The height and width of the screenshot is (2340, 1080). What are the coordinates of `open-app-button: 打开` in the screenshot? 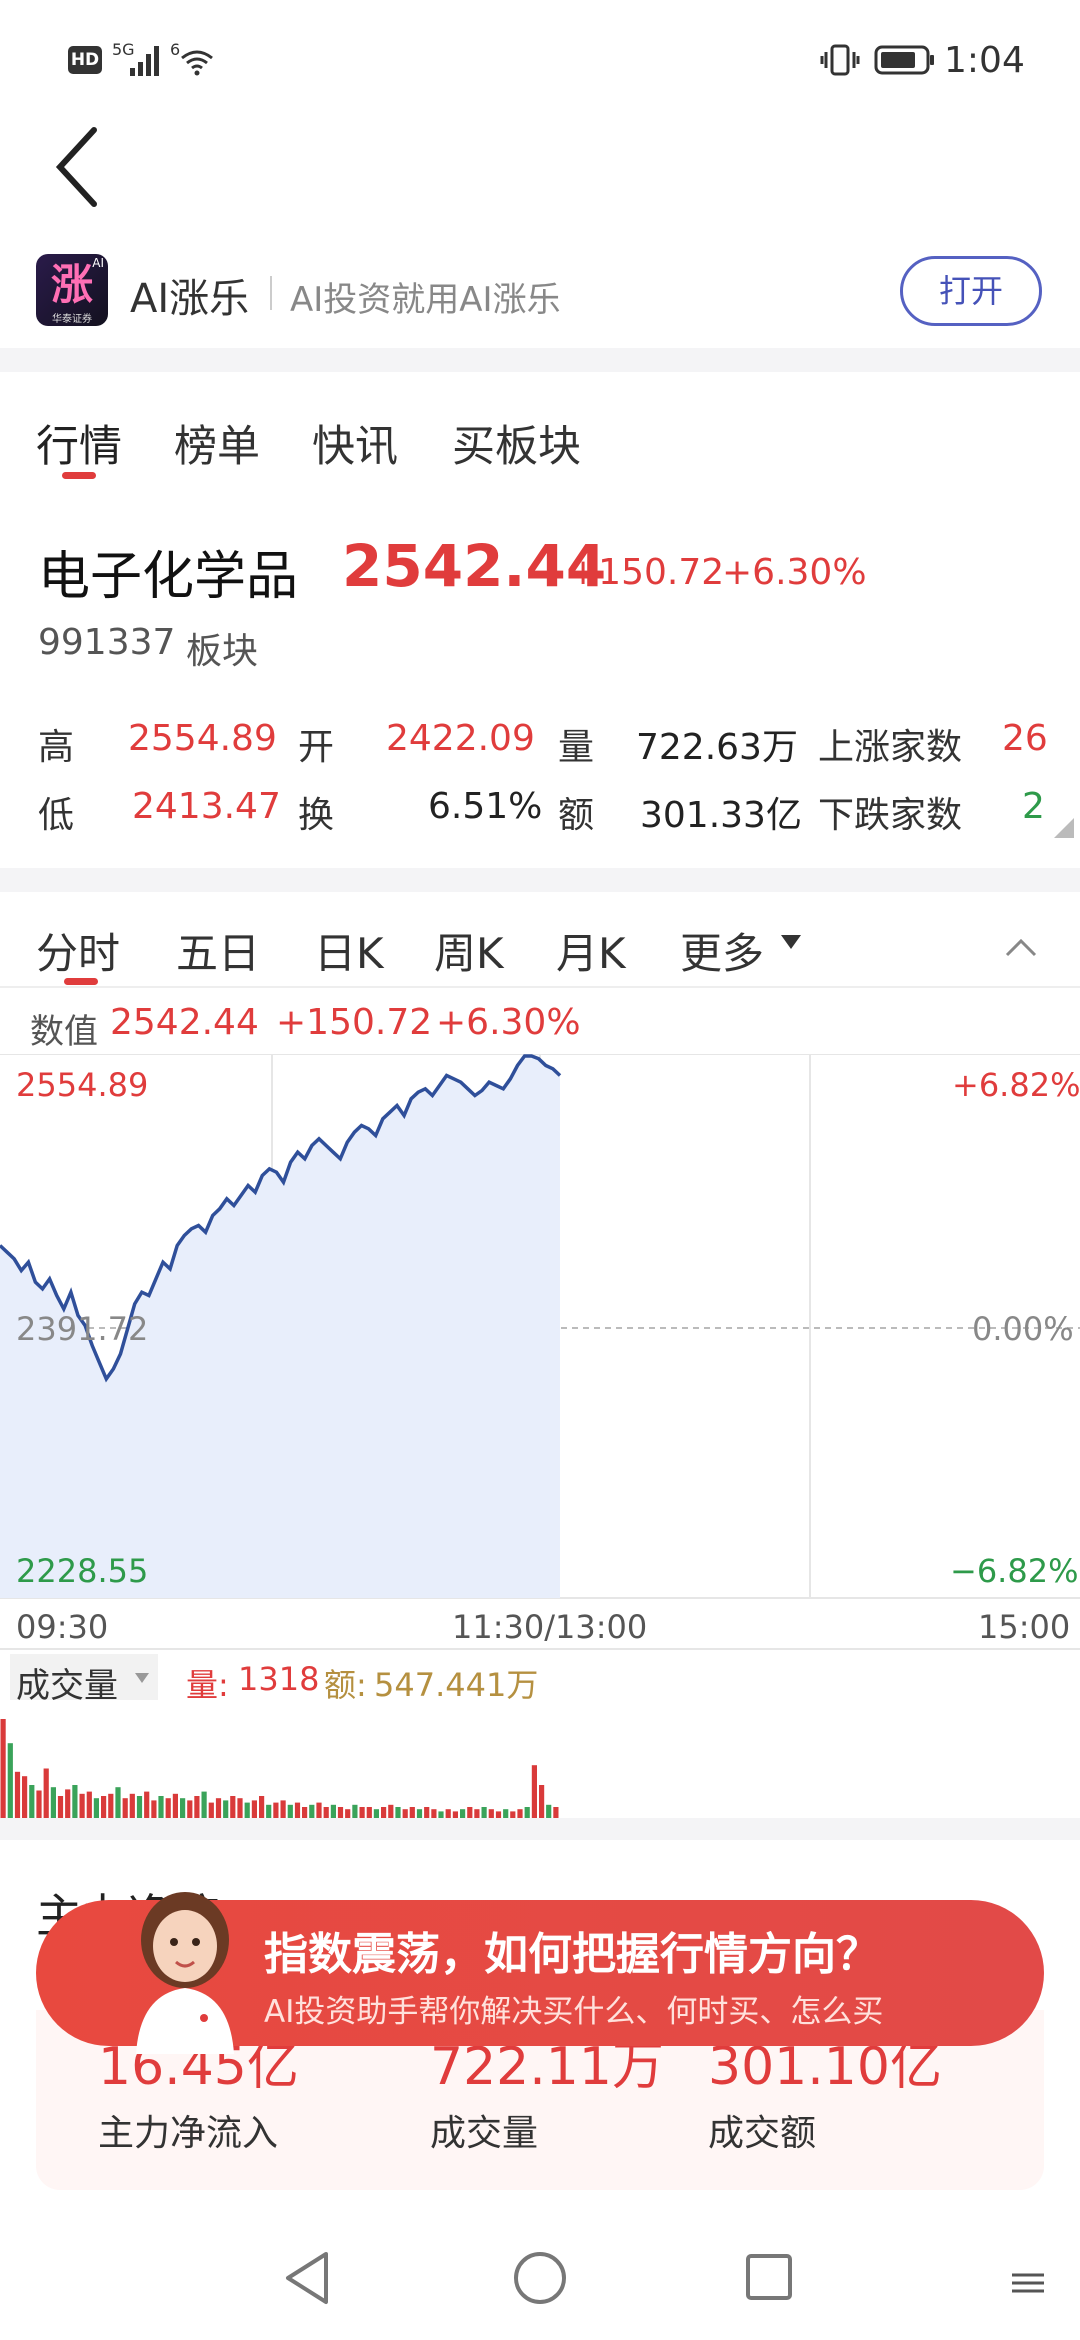 It's located at (971, 291).